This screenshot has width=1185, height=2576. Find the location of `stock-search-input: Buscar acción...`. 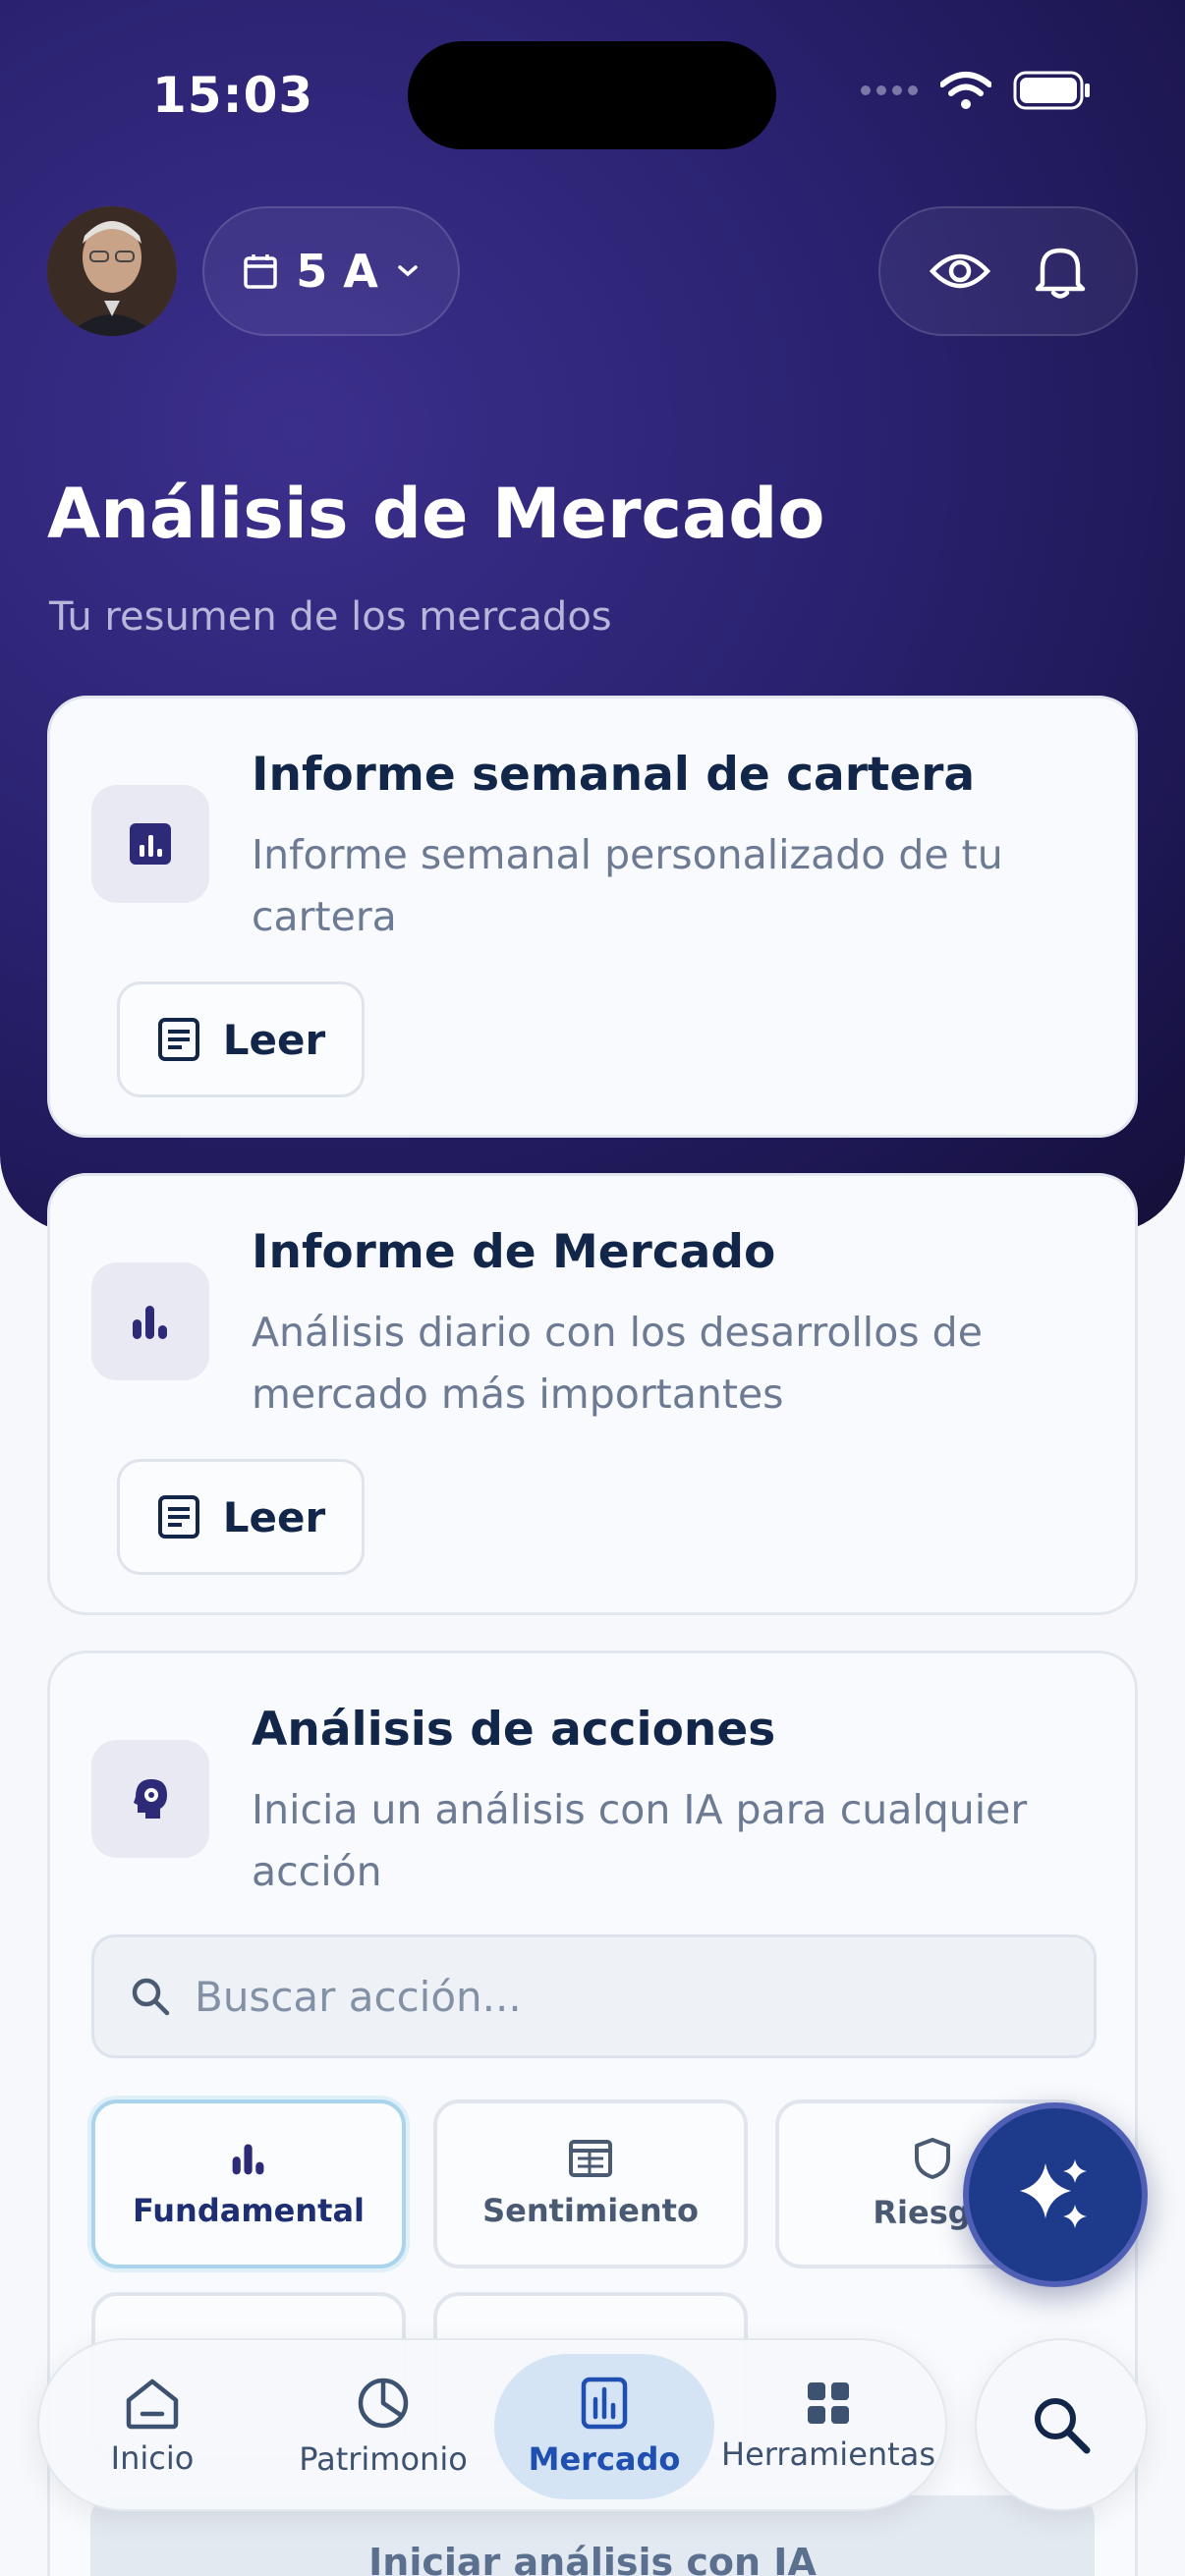

stock-search-input: Buscar acción... is located at coordinates (594, 1996).